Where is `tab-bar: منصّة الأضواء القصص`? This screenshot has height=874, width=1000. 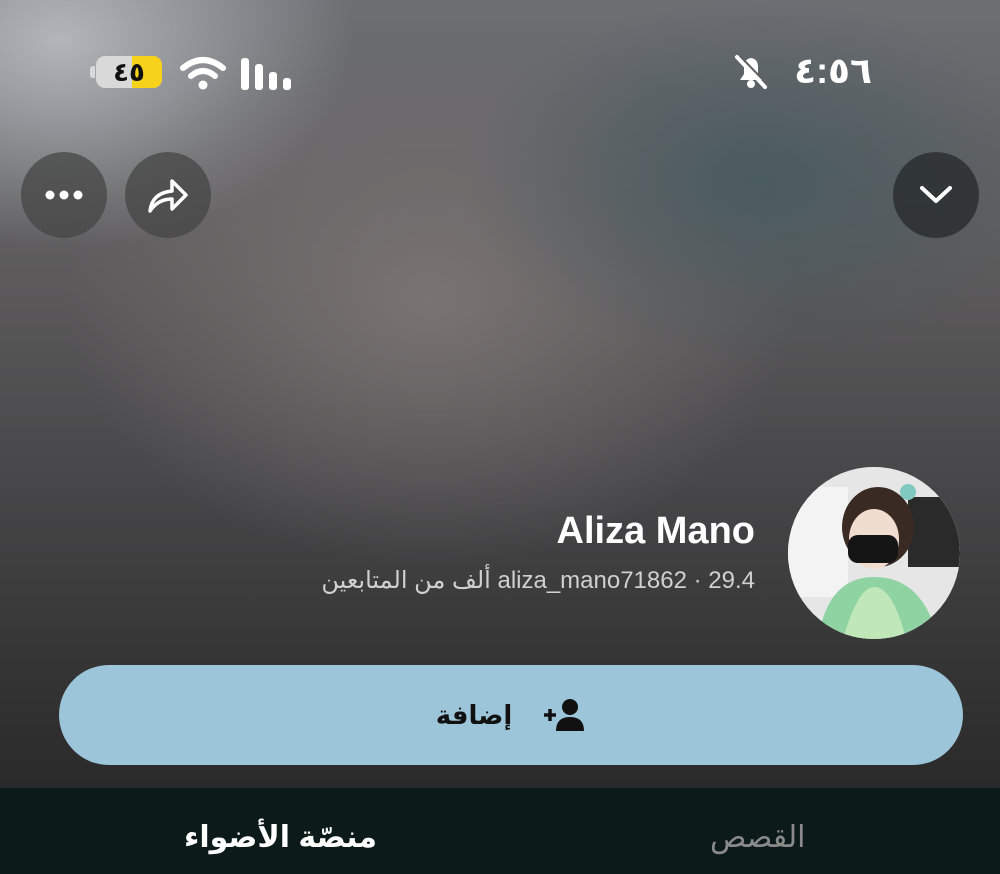
tab-bar: منصّة الأضواء القصص is located at coordinates (500, 831).